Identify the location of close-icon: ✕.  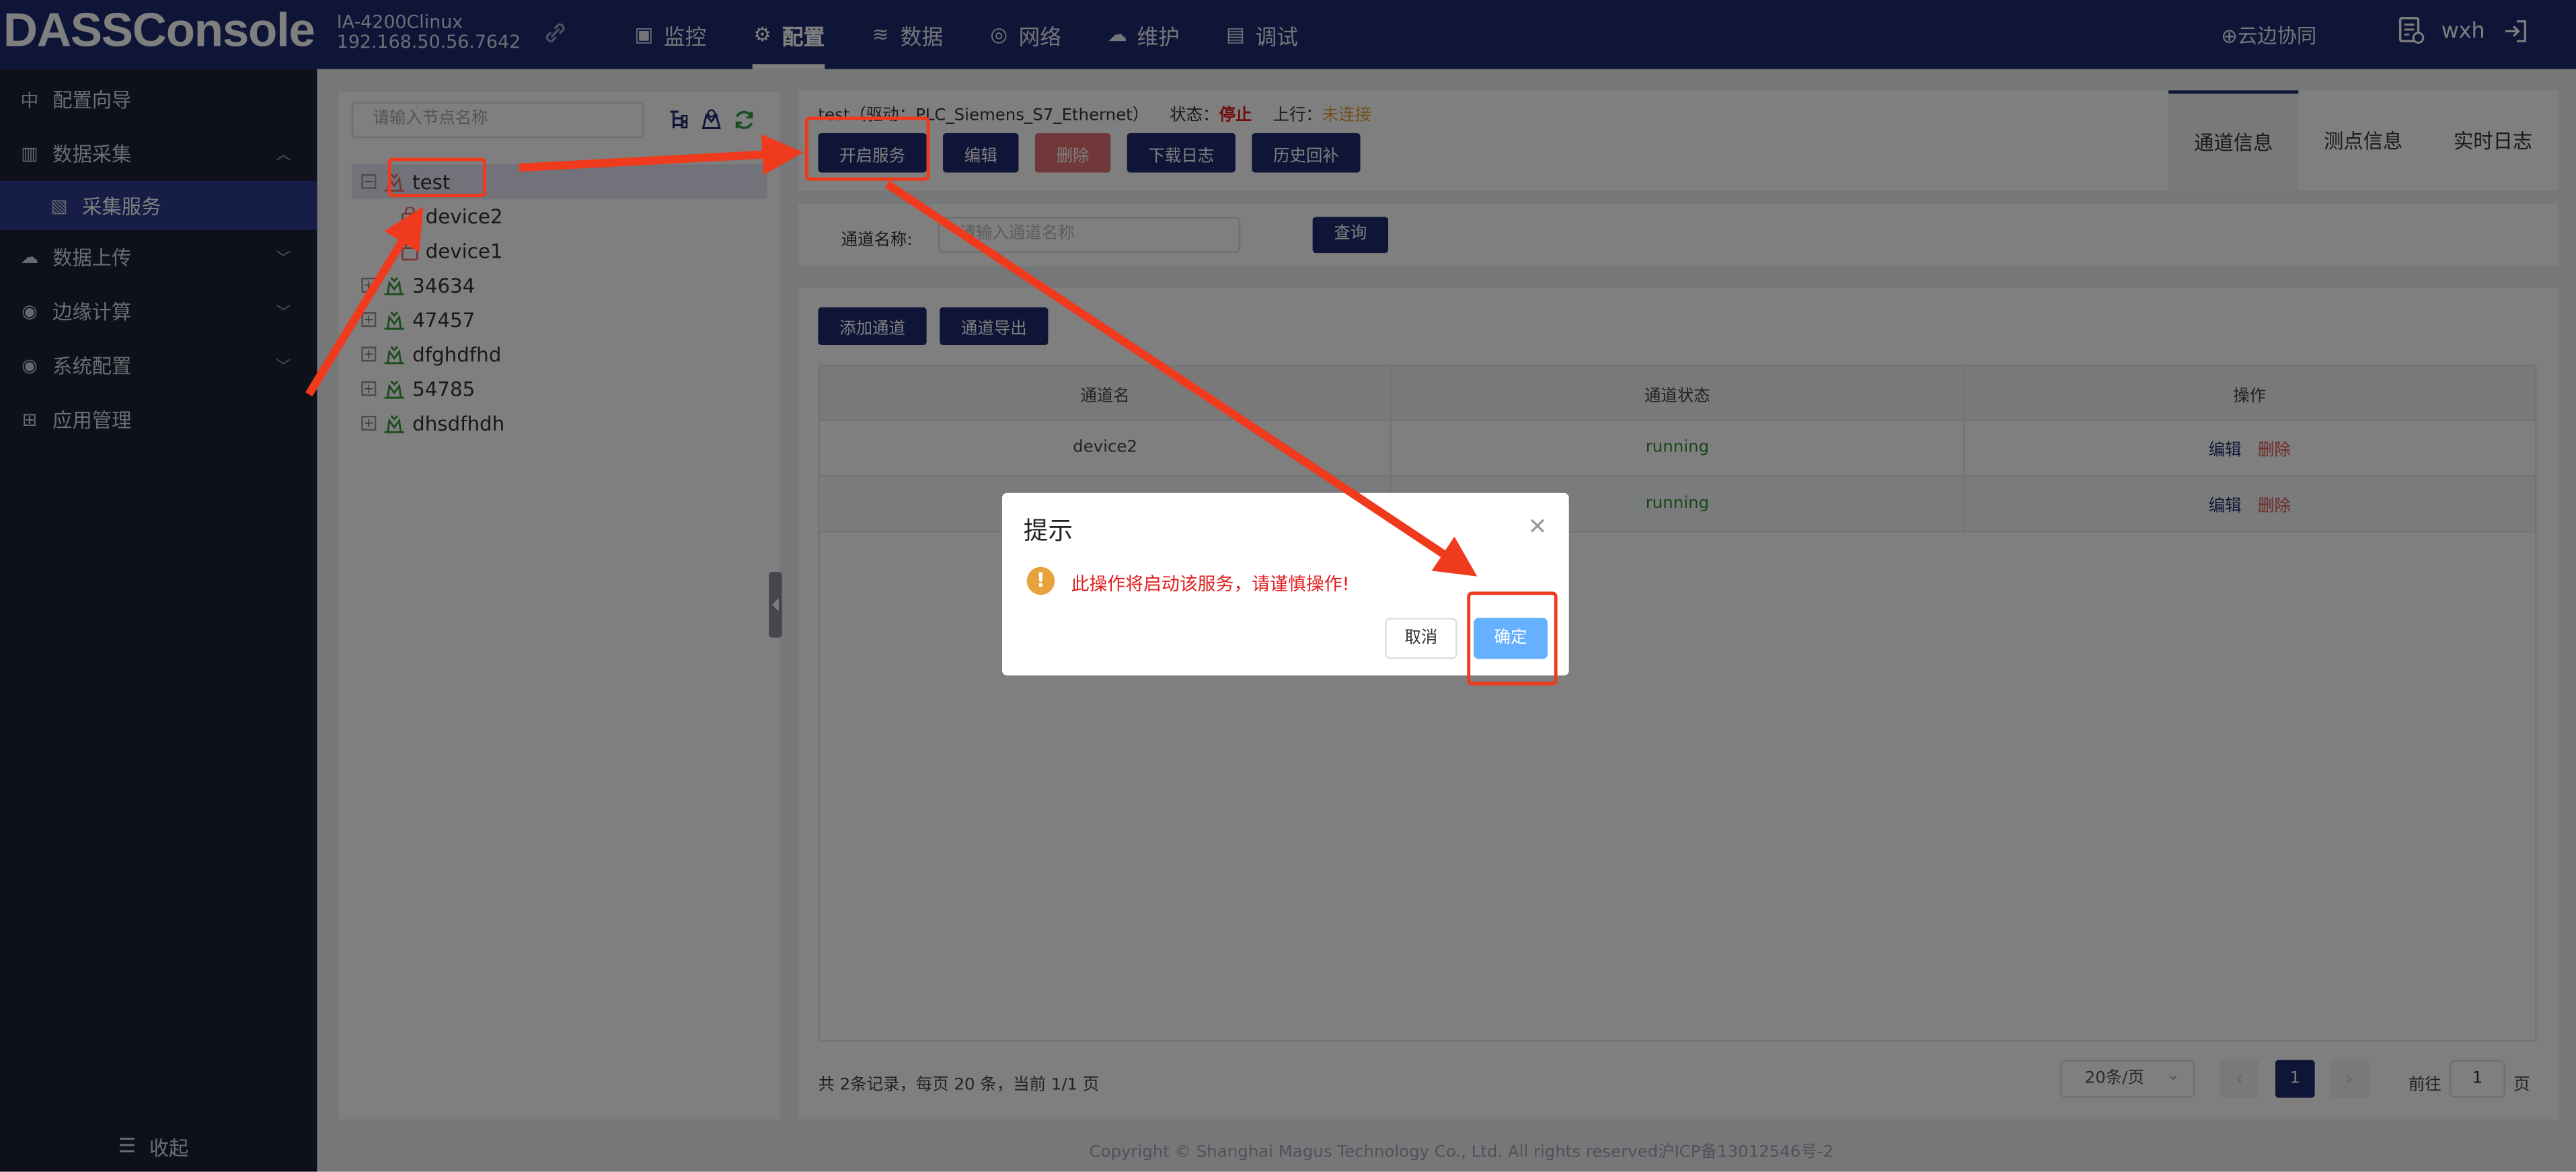
(1538, 528).